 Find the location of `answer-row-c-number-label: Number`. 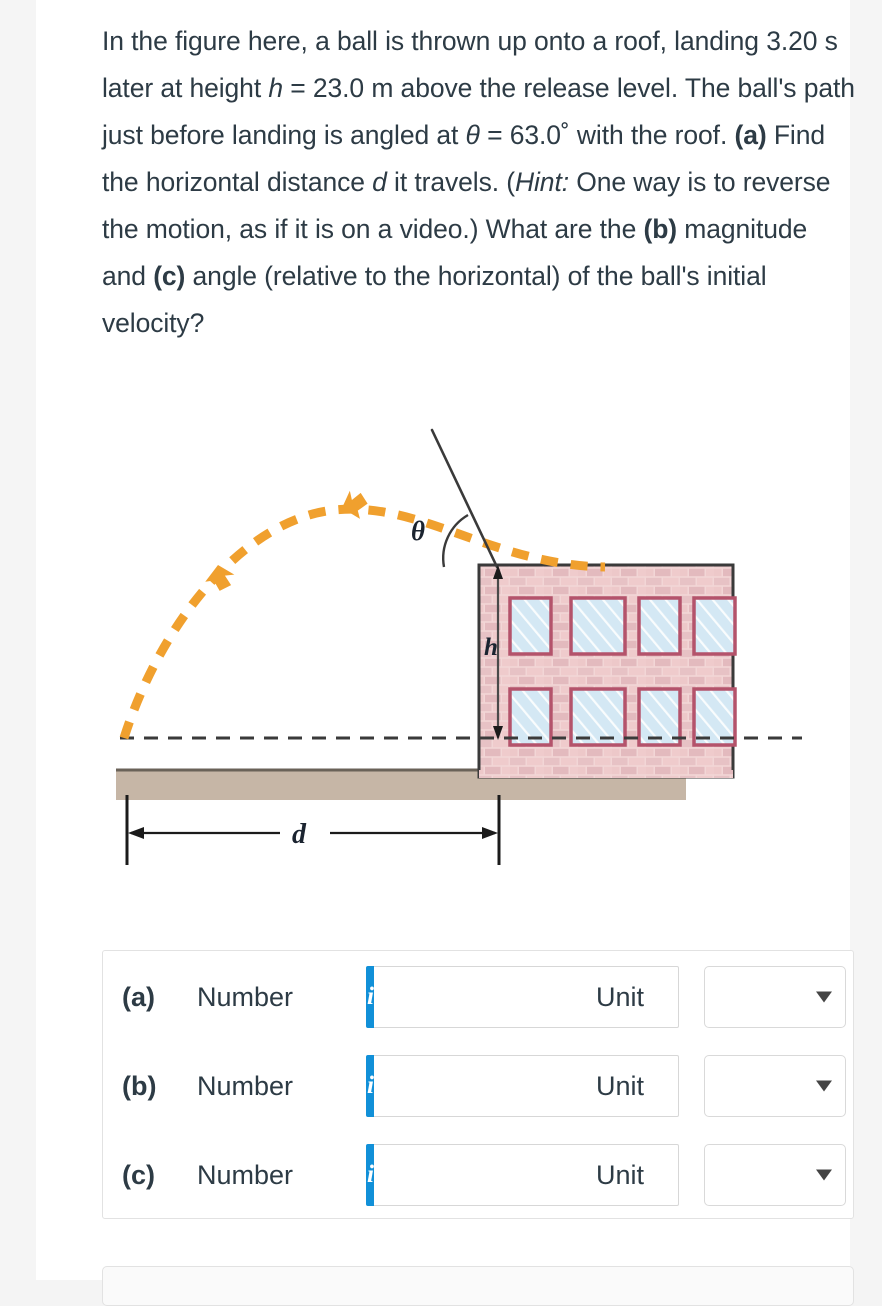

answer-row-c-number-label: Number is located at coordinates (245, 1174).